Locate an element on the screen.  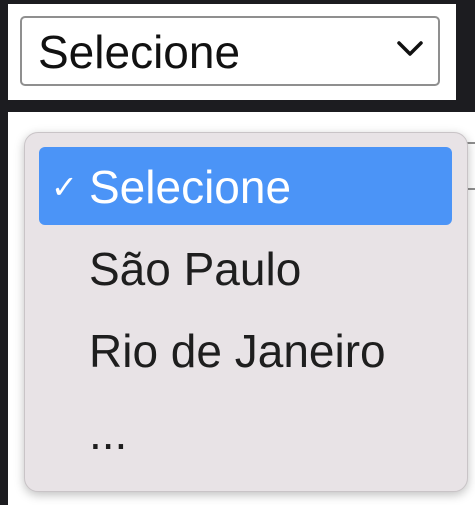
option-label: Rio de Janeiro is located at coordinates (237, 351).